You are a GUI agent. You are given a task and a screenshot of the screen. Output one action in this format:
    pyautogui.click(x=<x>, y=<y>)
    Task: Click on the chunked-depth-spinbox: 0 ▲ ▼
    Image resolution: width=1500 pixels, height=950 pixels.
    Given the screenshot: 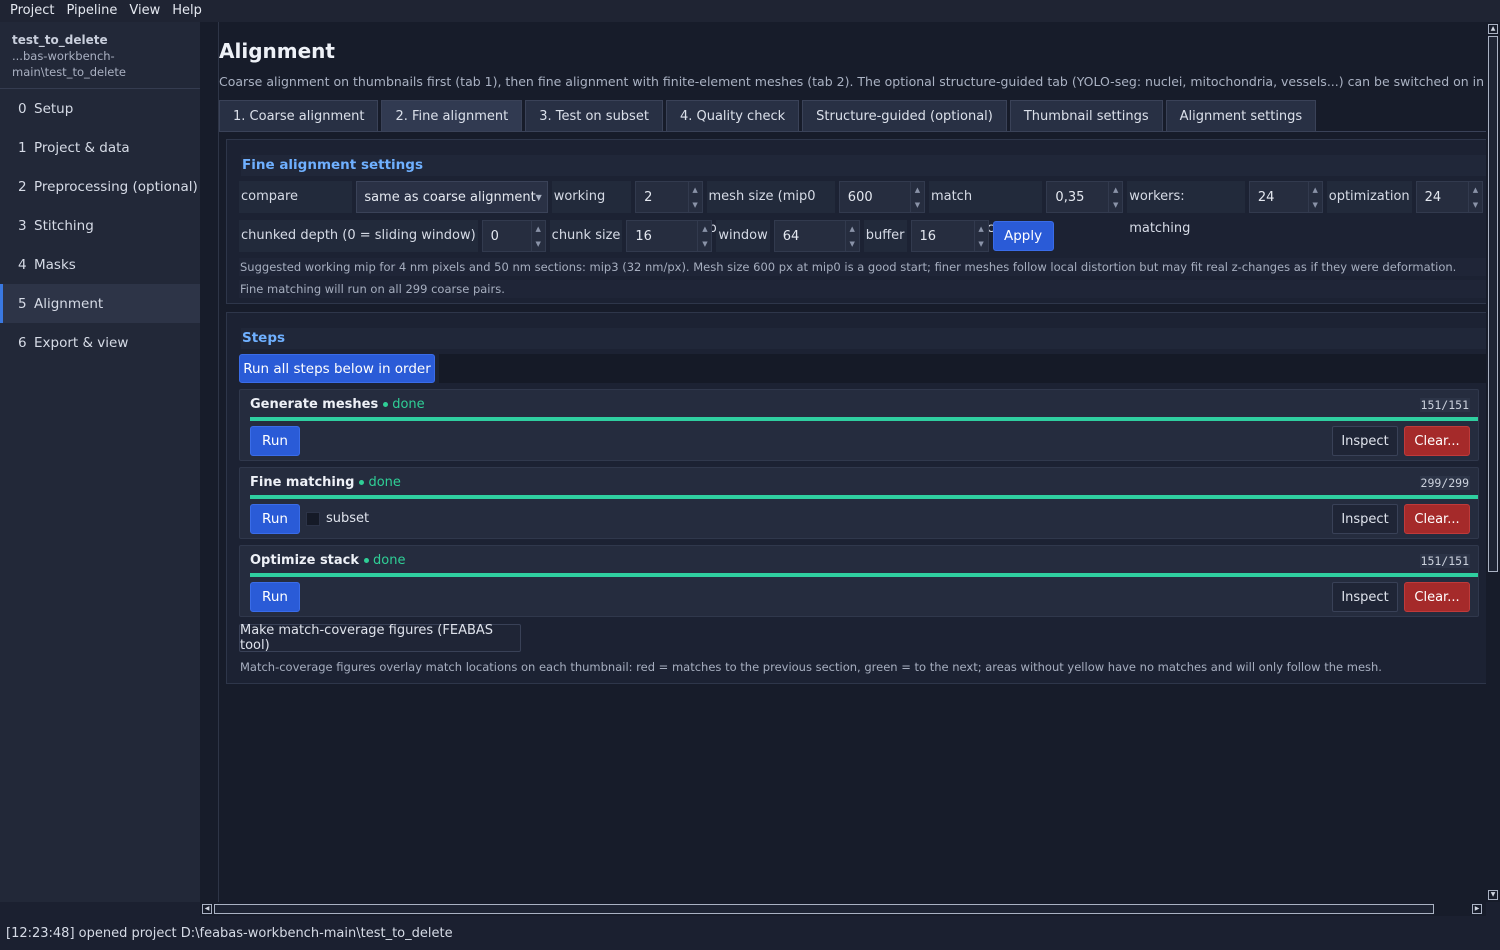 What is the action you would take?
    pyautogui.click(x=513, y=236)
    